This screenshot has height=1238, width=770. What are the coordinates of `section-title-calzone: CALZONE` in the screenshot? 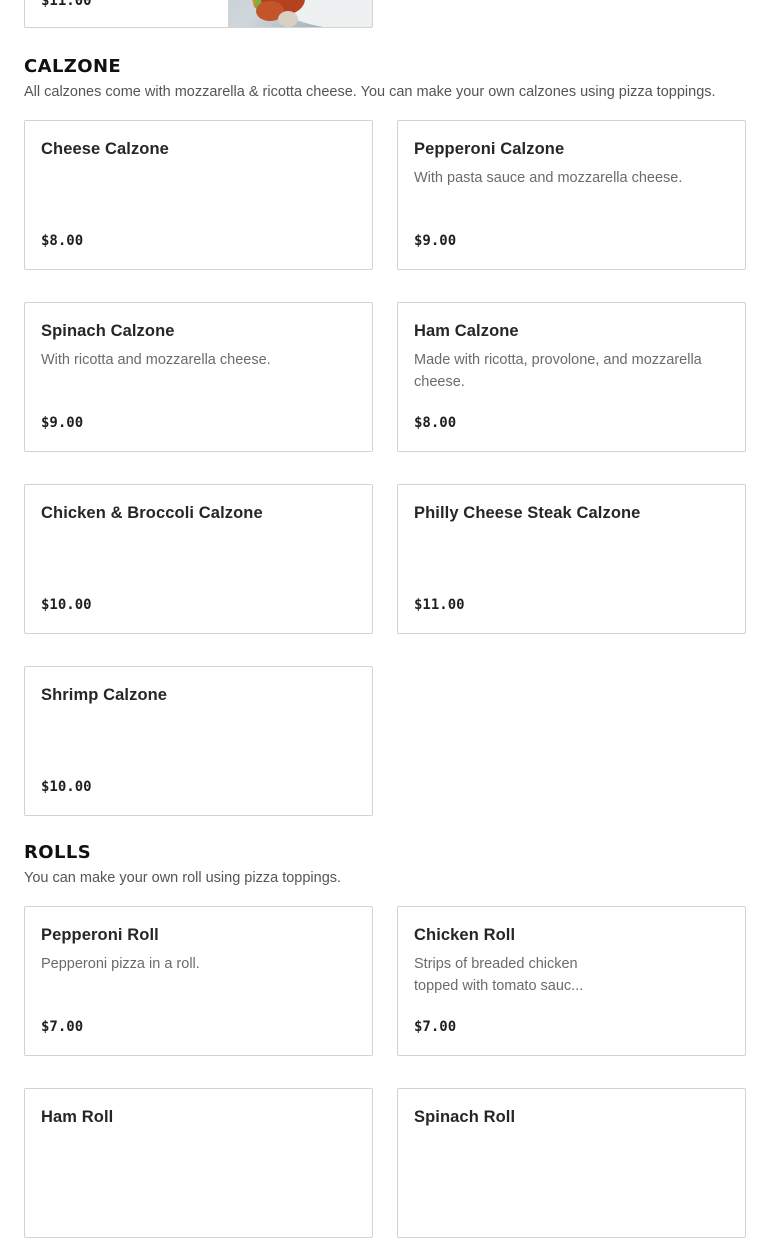 It's located at (73, 66).